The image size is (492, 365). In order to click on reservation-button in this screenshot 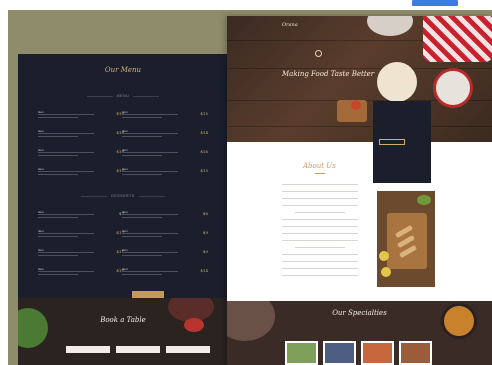, I will do `click(392, 142)`.